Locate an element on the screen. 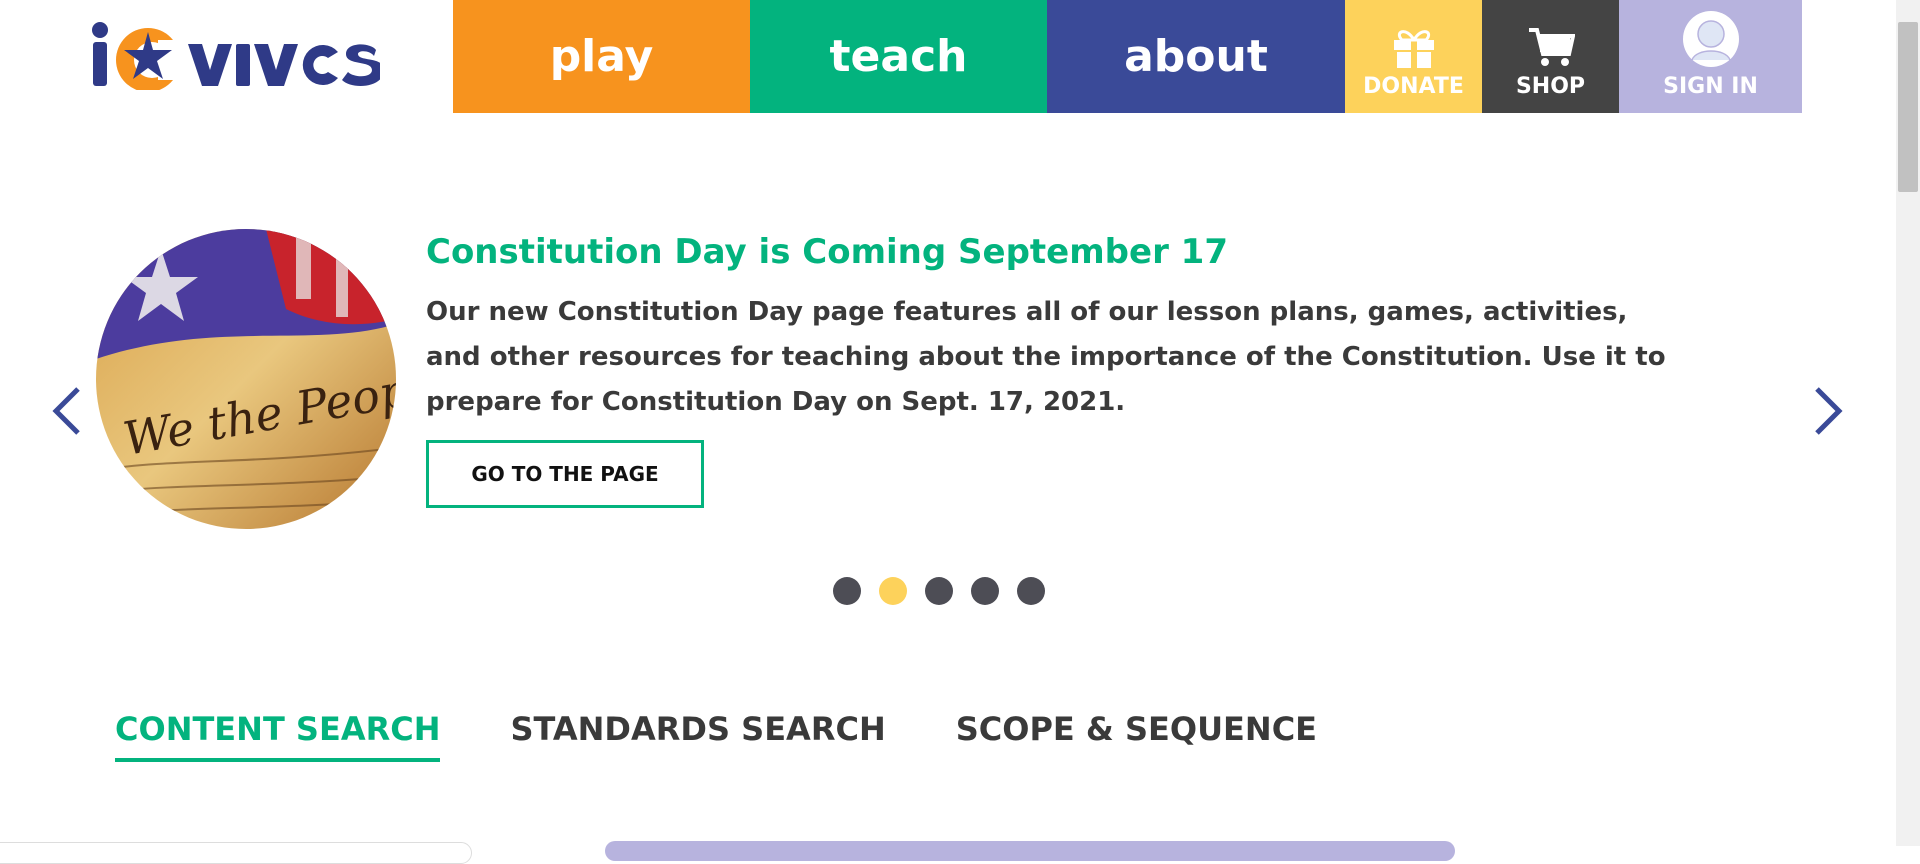  nav-sign-in-label: SIGN IN is located at coordinates (1710, 86).